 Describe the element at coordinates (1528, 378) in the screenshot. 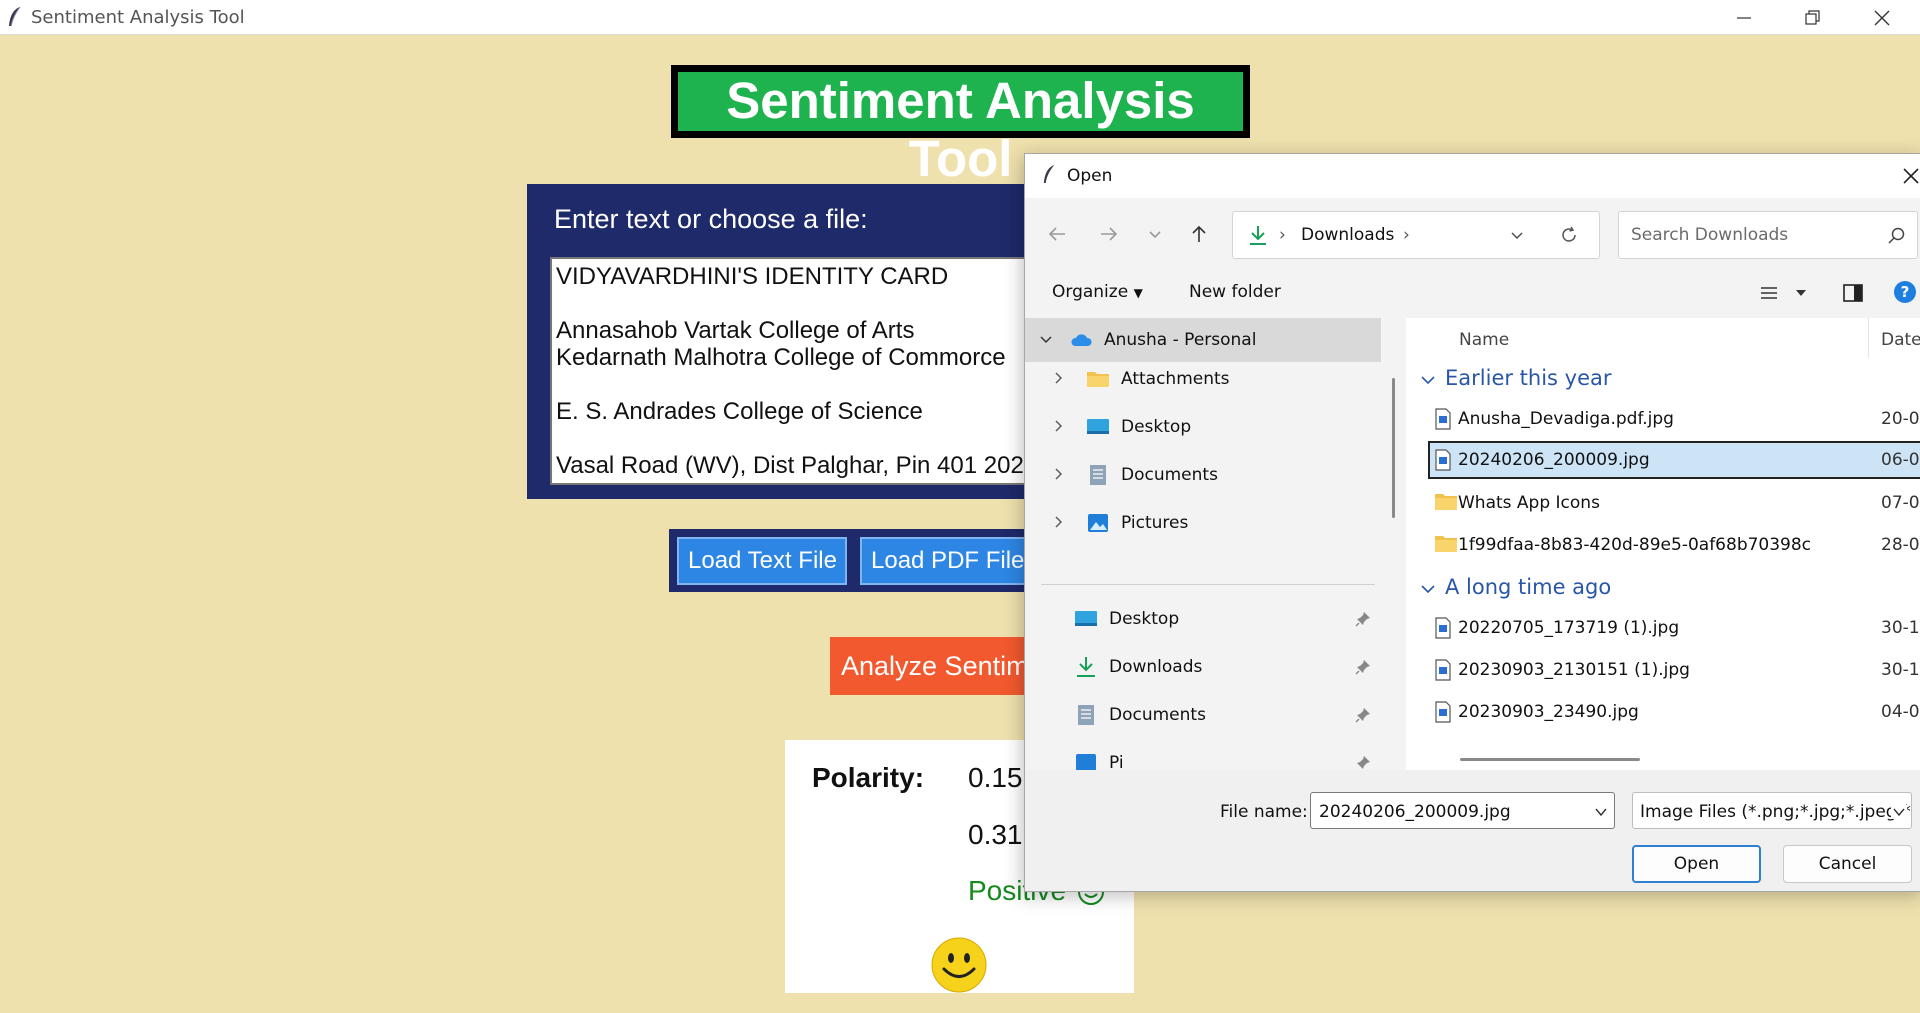

I see `group-label: Earlier this year` at that location.